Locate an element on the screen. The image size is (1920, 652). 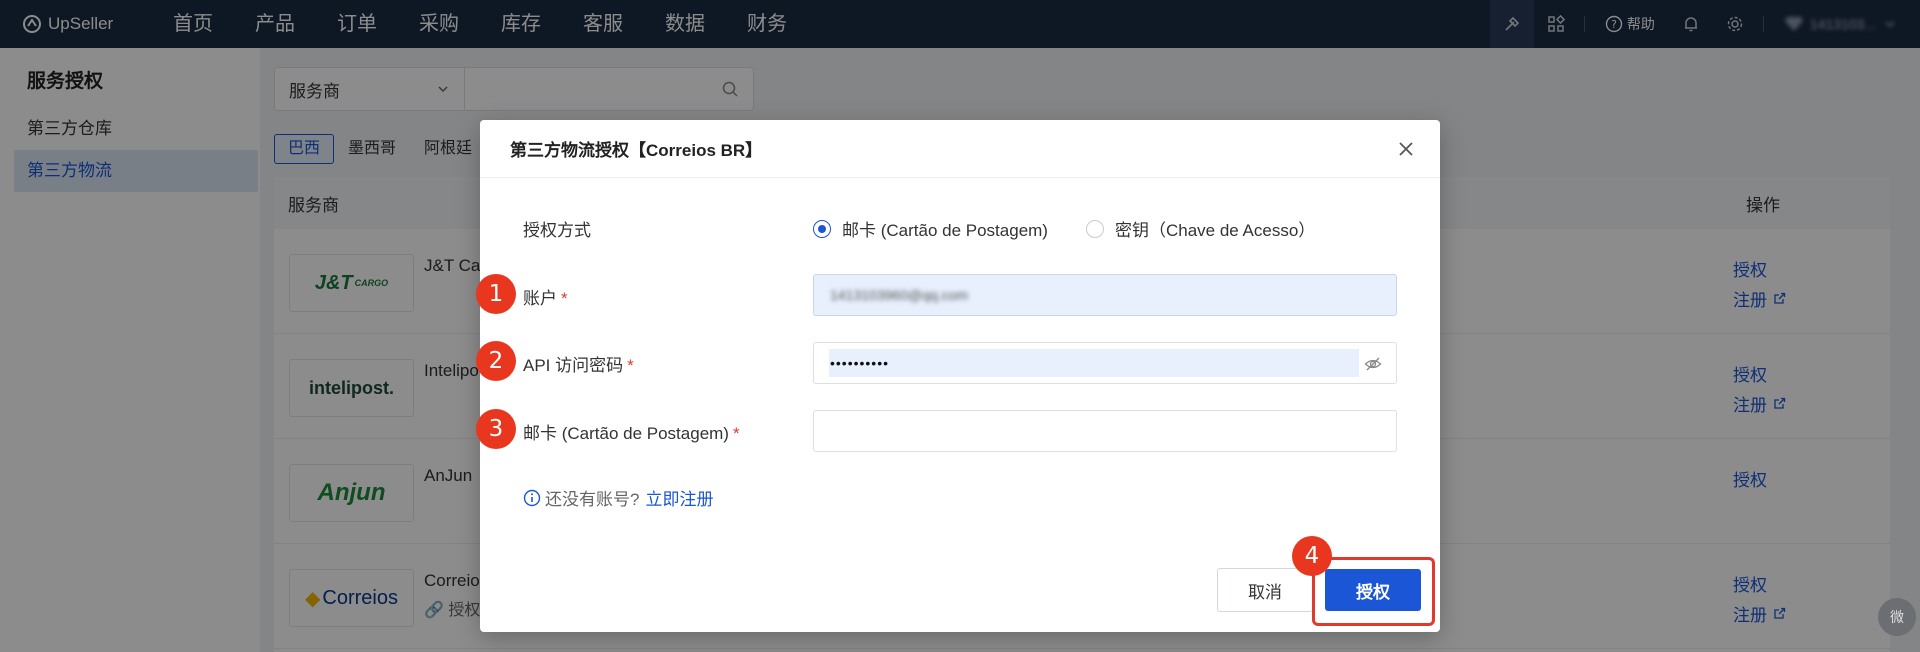
radio-access-key-label: 密钥（Chave de Acesso） is located at coordinates (1215, 230).